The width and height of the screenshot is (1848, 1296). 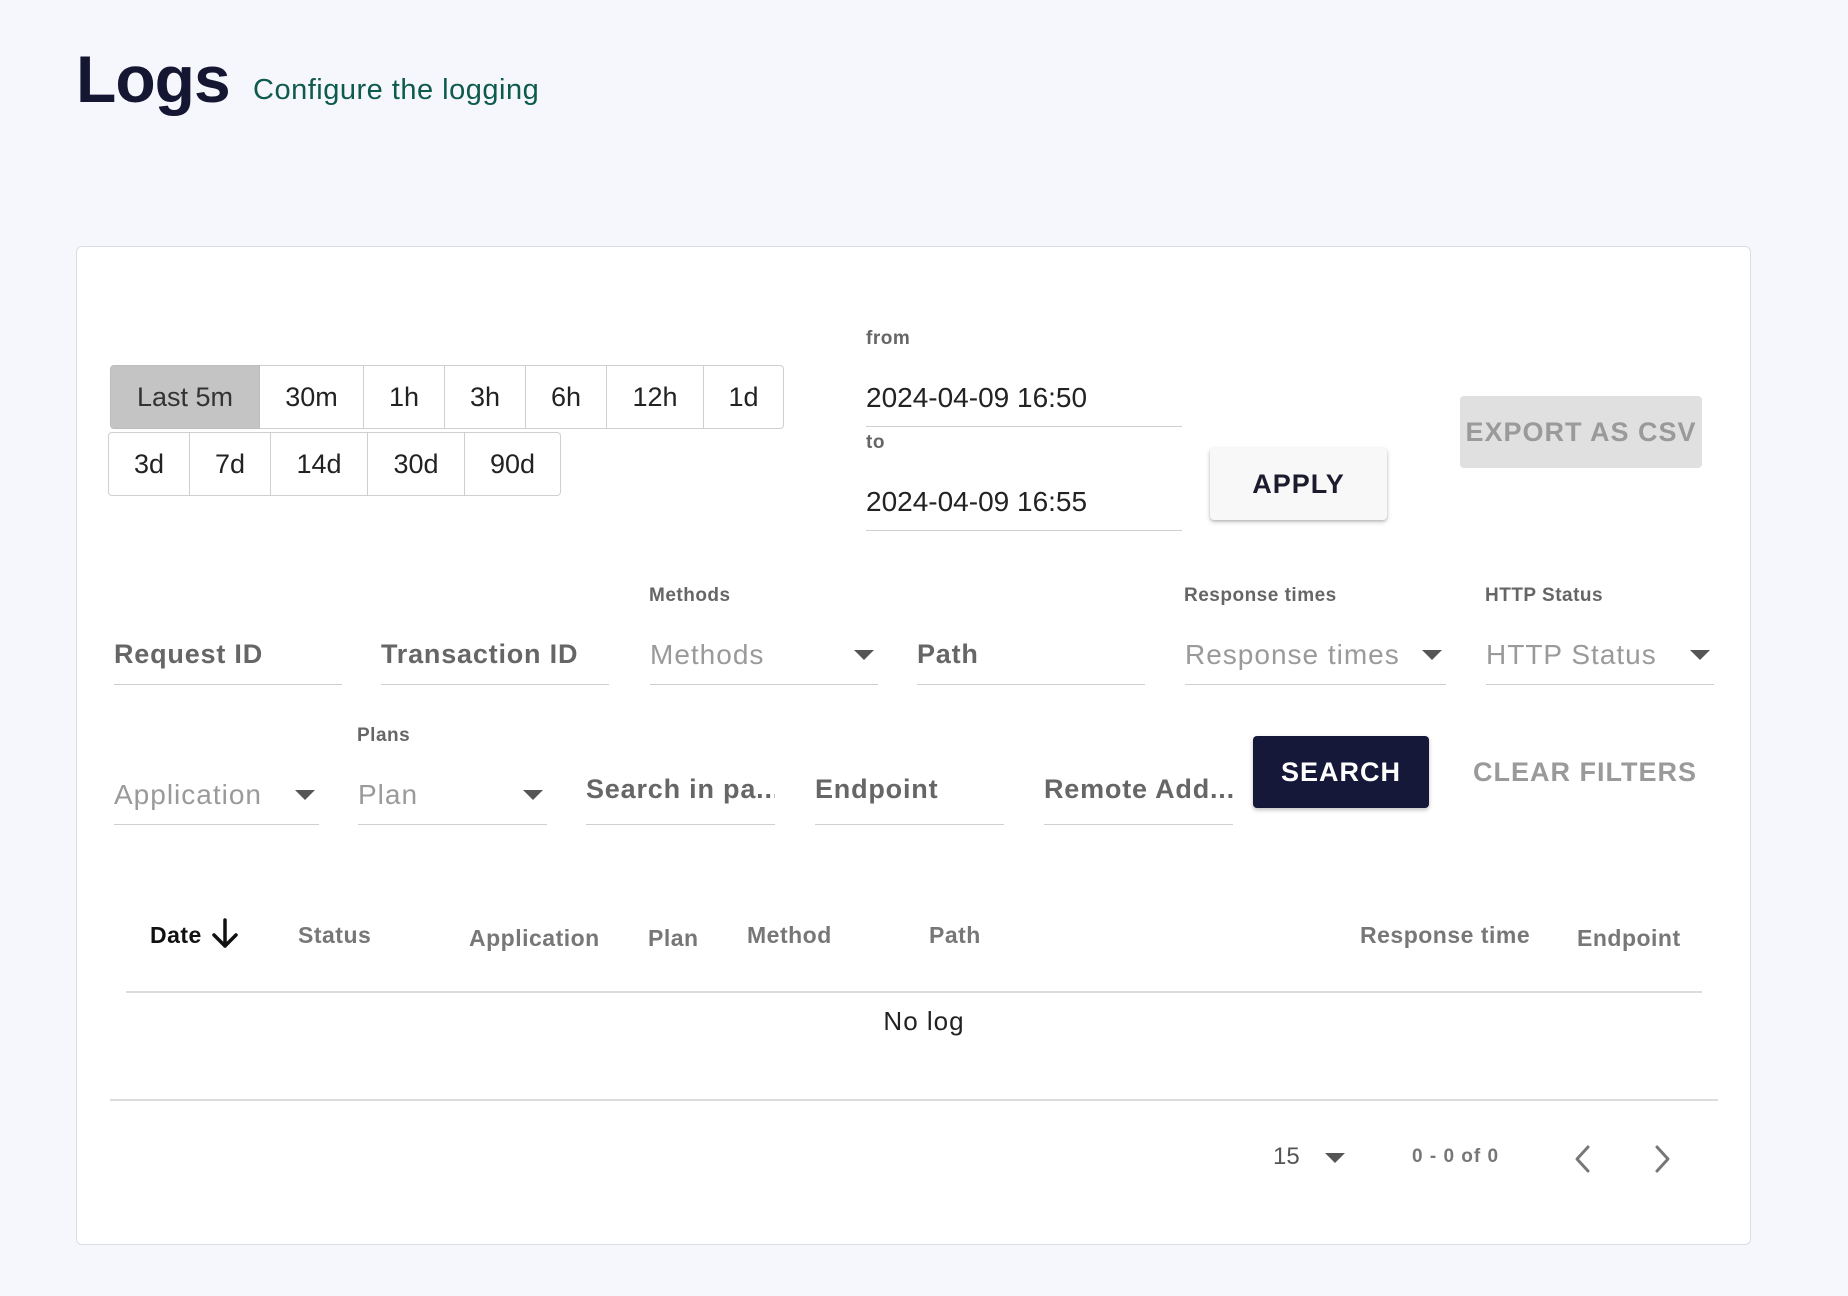 What do you see at coordinates (396, 90) in the screenshot?
I see `page-subtitle: Configure the logging` at bounding box center [396, 90].